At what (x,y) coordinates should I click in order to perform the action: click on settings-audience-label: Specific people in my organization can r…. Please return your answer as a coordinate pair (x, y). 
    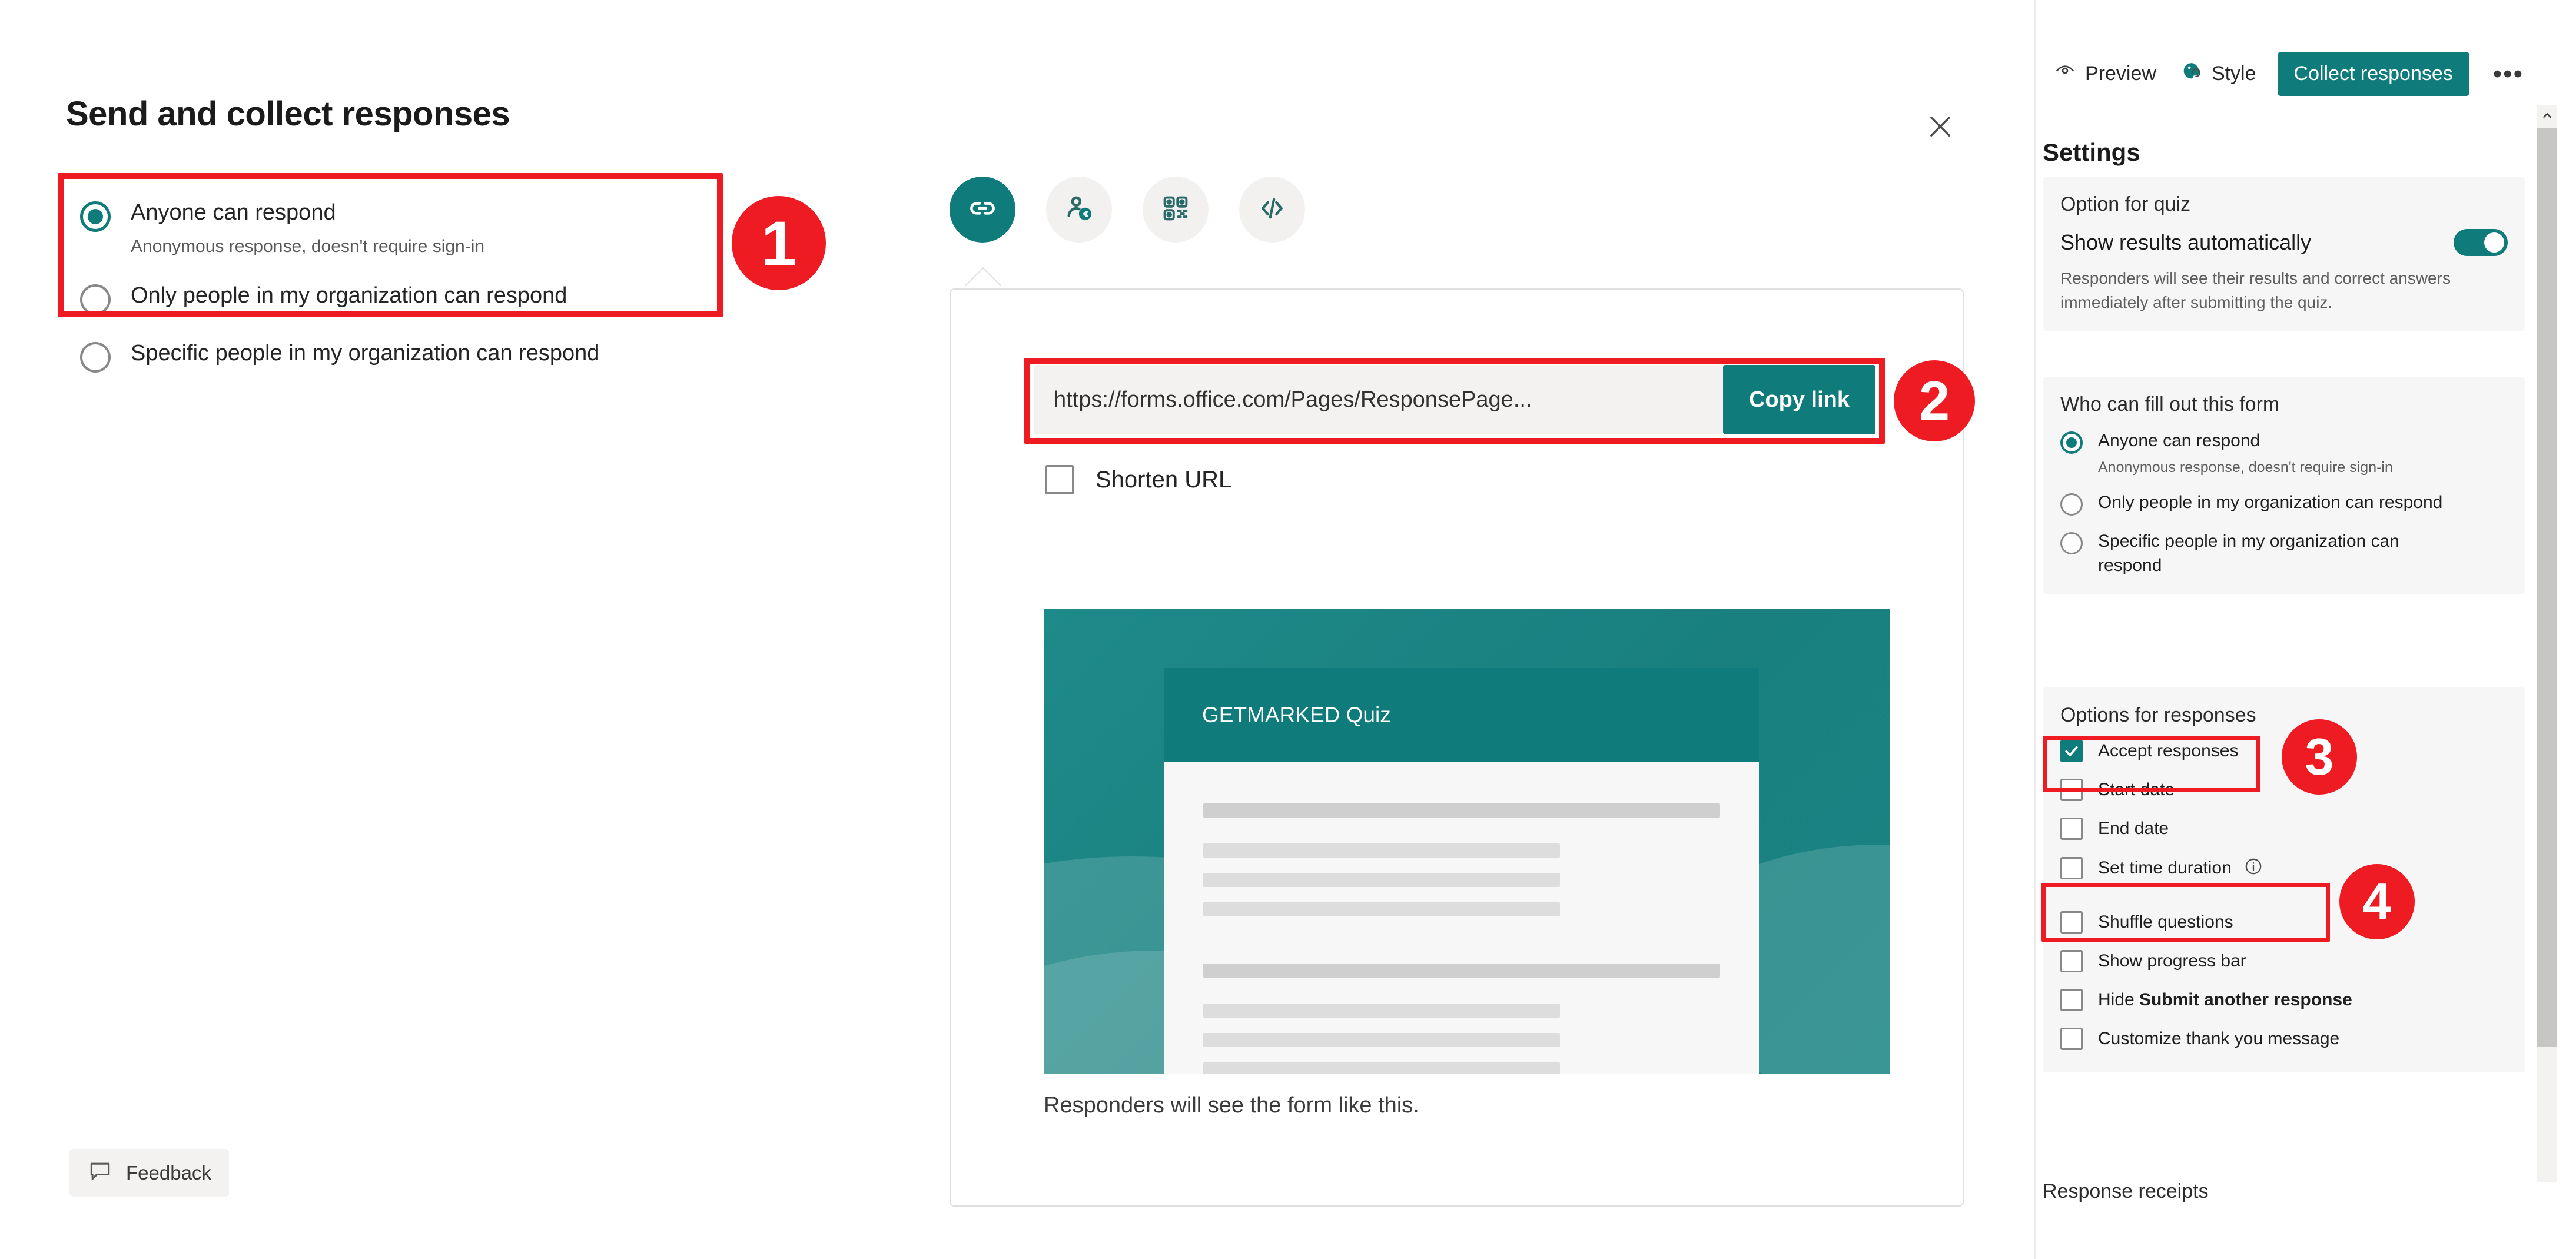
    Looking at the image, I should click on (2248, 553).